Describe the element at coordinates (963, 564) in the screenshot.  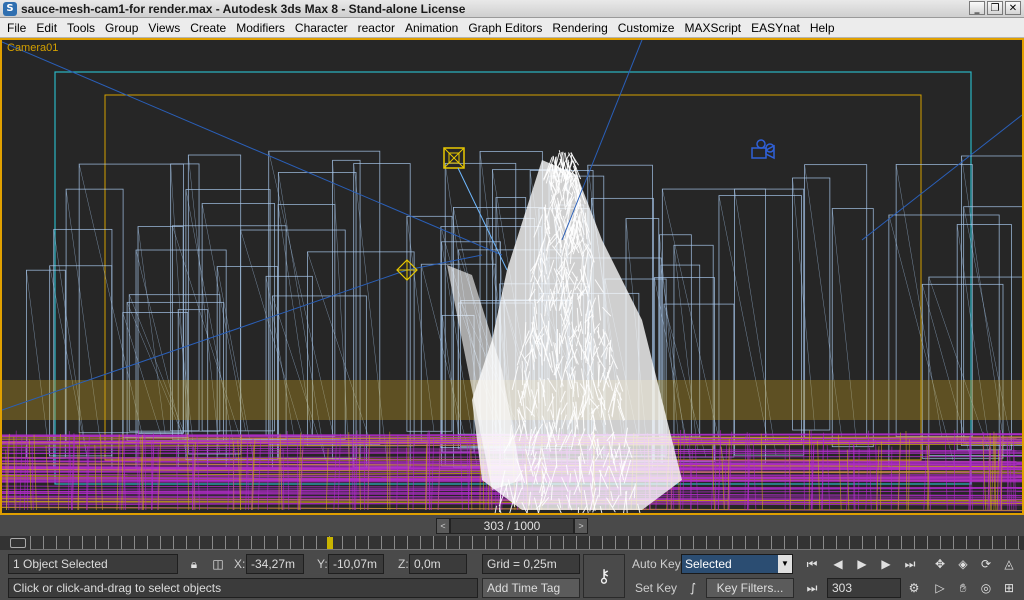
I see `perspective-icon: ◈` at that location.